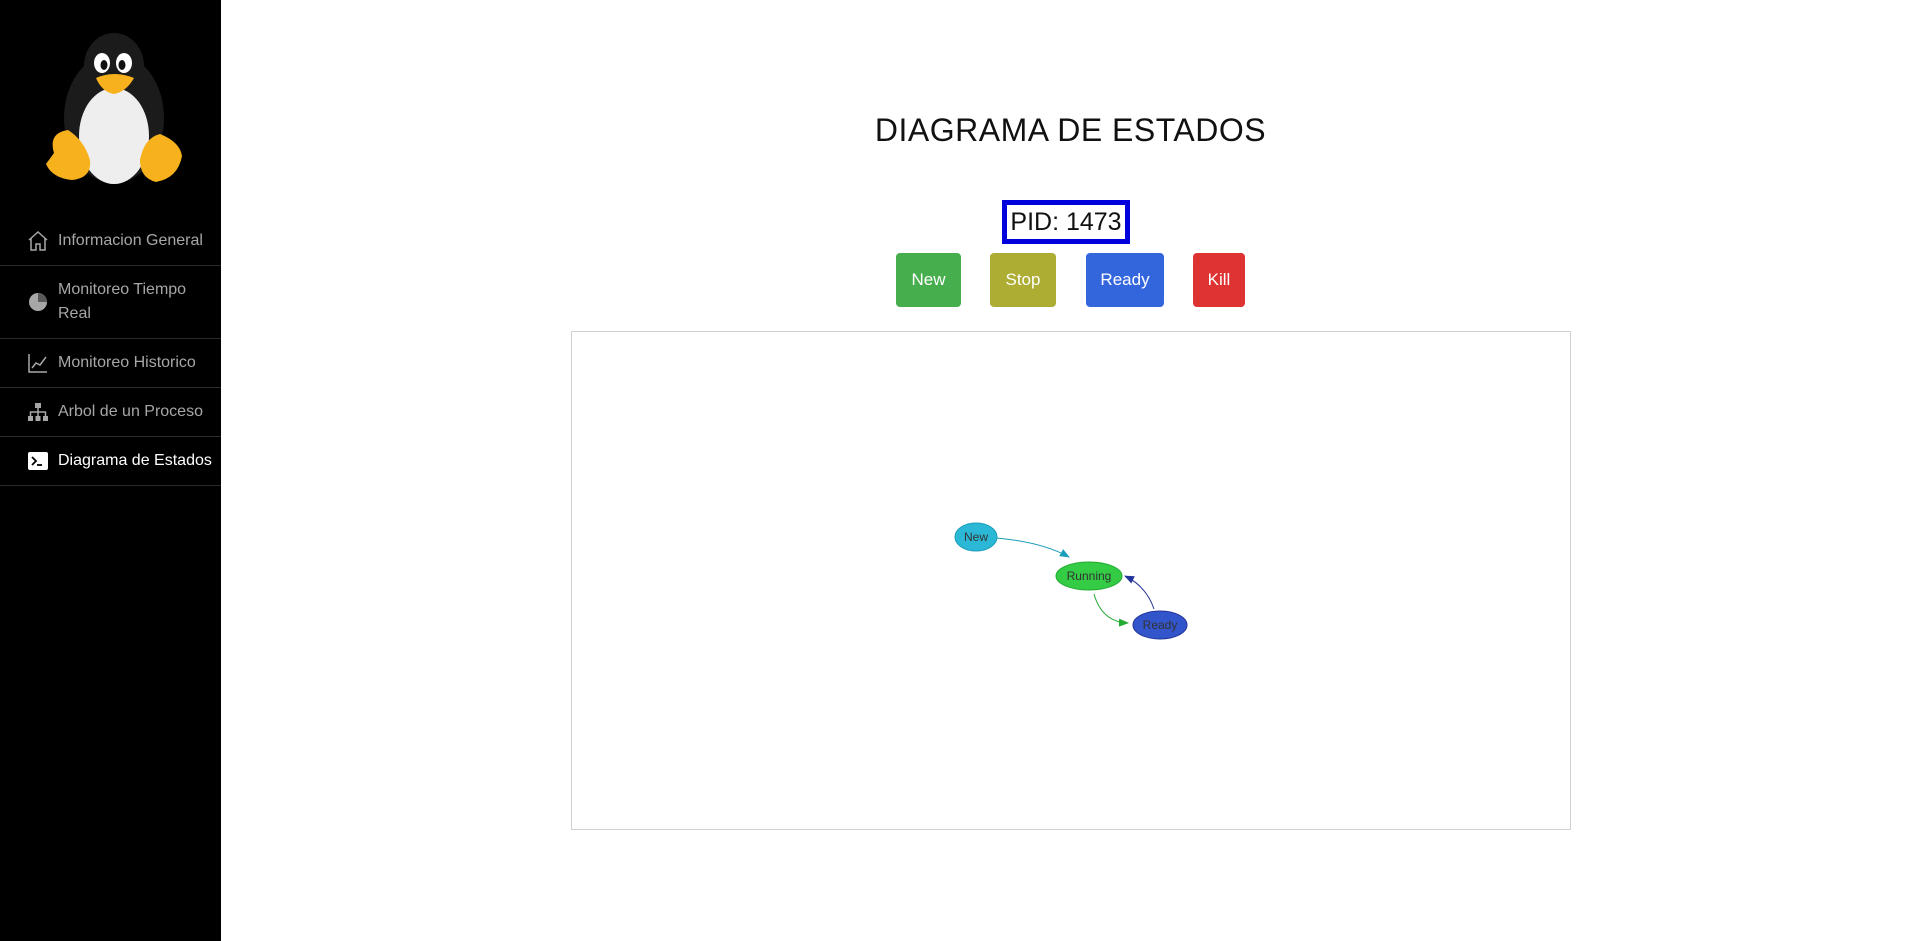 The width and height of the screenshot is (1920, 941). What do you see at coordinates (1219, 280) in the screenshot?
I see `kill-button: Kill` at bounding box center [1219, 280].